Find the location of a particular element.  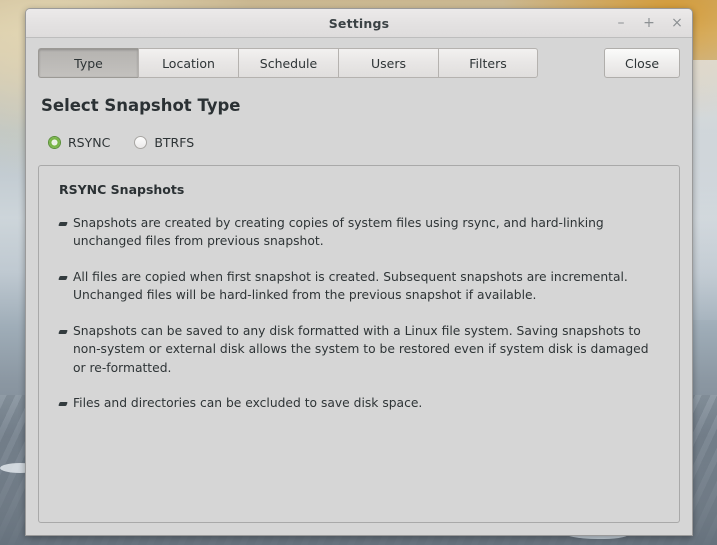

radio-btrfs: BTRFS is located at coordinates (164, 142).